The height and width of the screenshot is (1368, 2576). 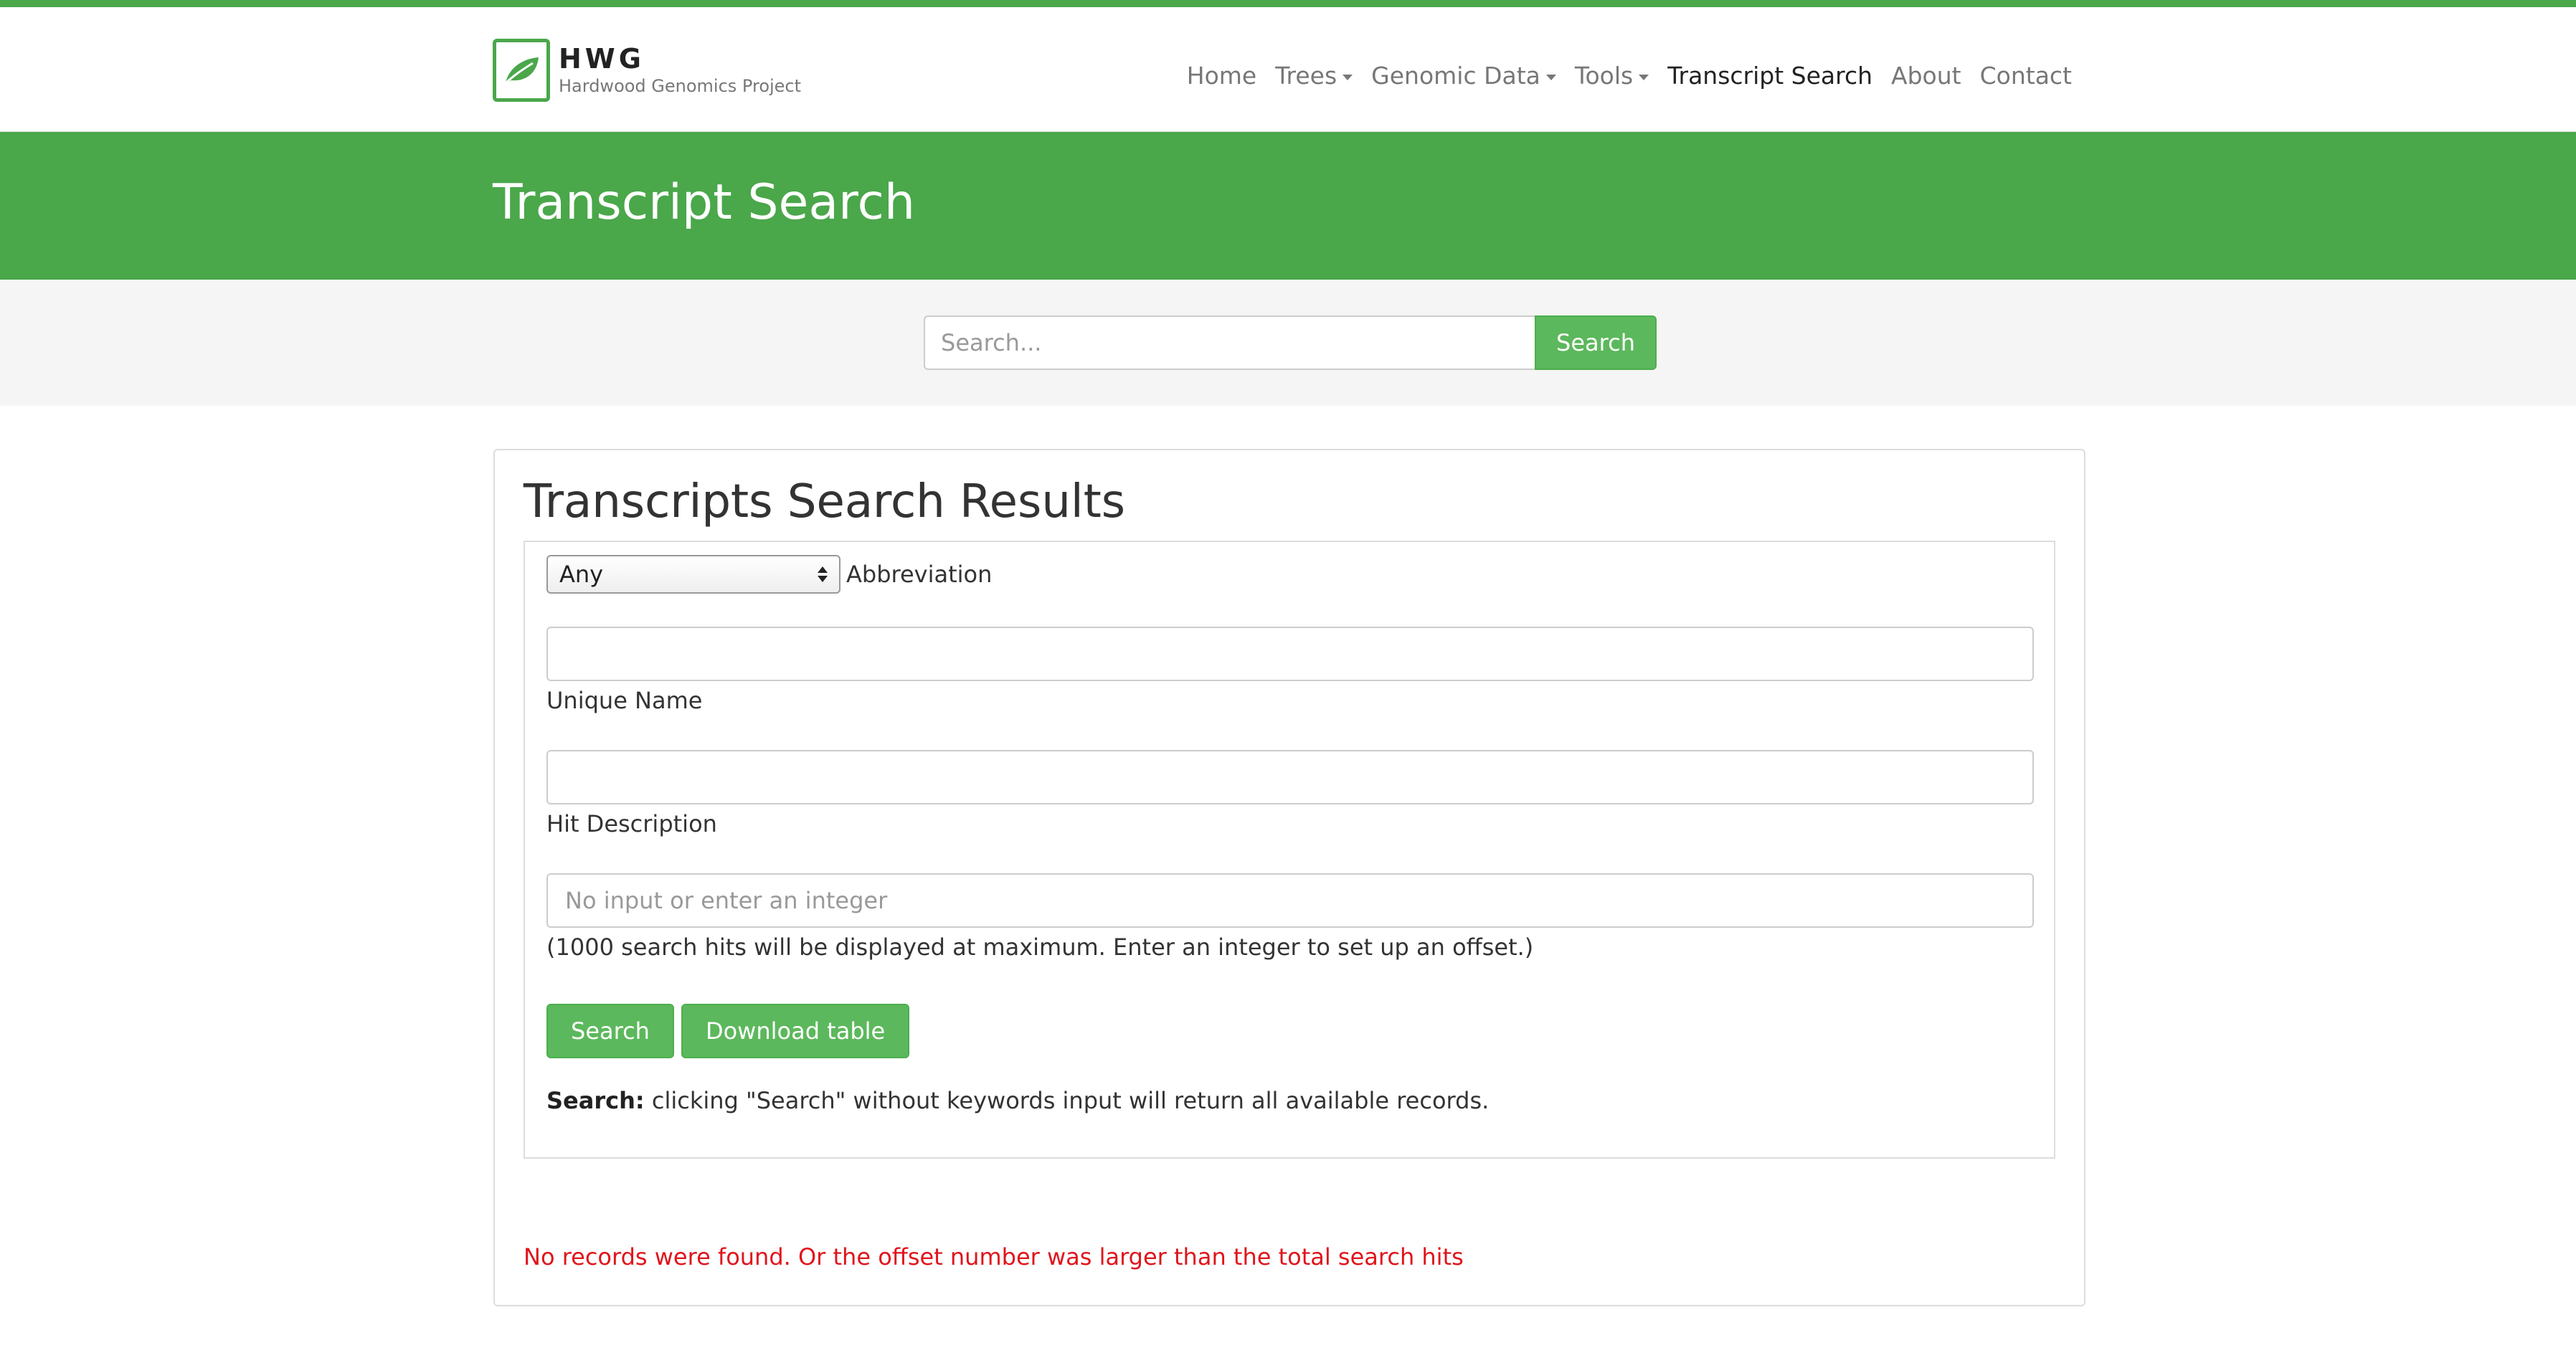 What do you see at coordinates (595, 1100) in the screenshot?
I see `search-note-bold: Search:` at bounding box center [595, 1100].